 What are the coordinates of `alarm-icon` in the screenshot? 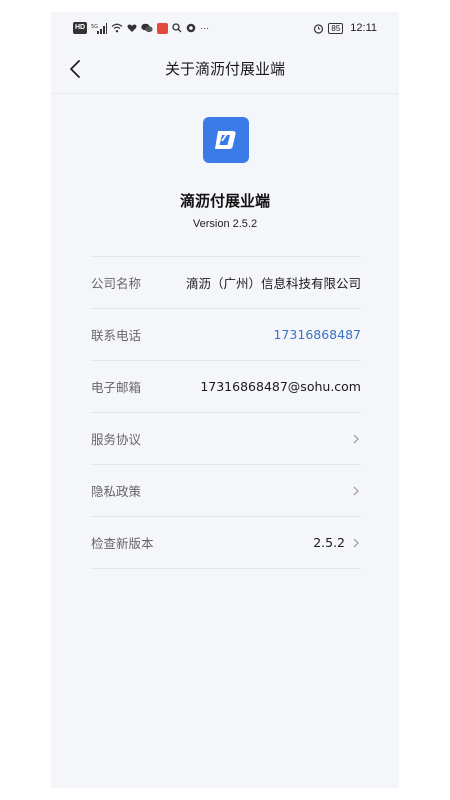 It's located at (318, 28).